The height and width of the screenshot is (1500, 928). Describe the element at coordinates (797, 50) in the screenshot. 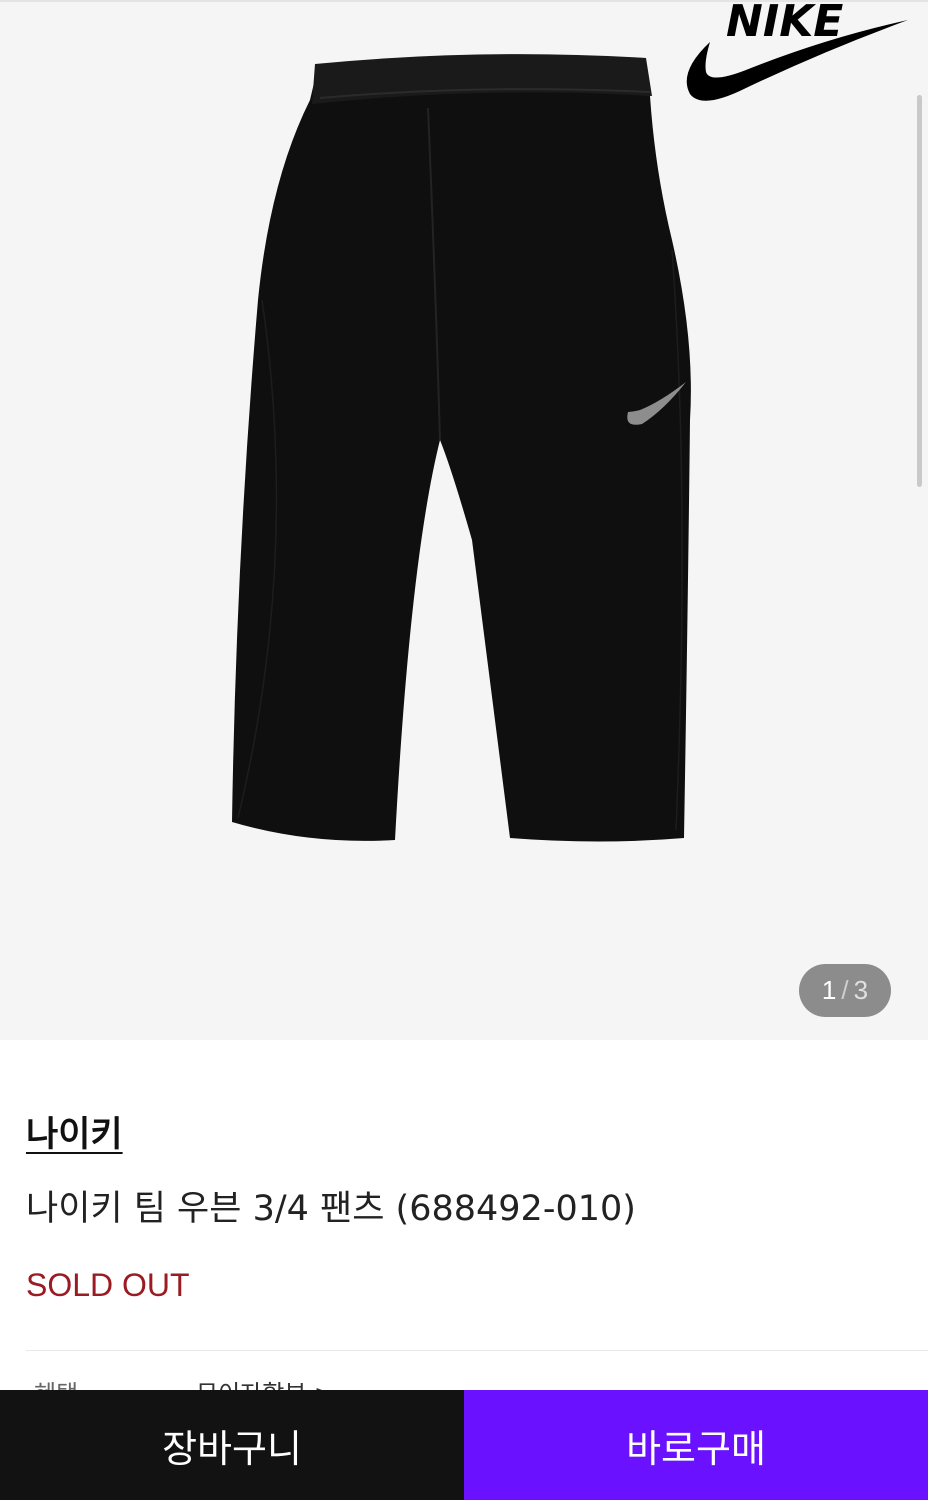

I see `nike-logo: NIKE` at that location.